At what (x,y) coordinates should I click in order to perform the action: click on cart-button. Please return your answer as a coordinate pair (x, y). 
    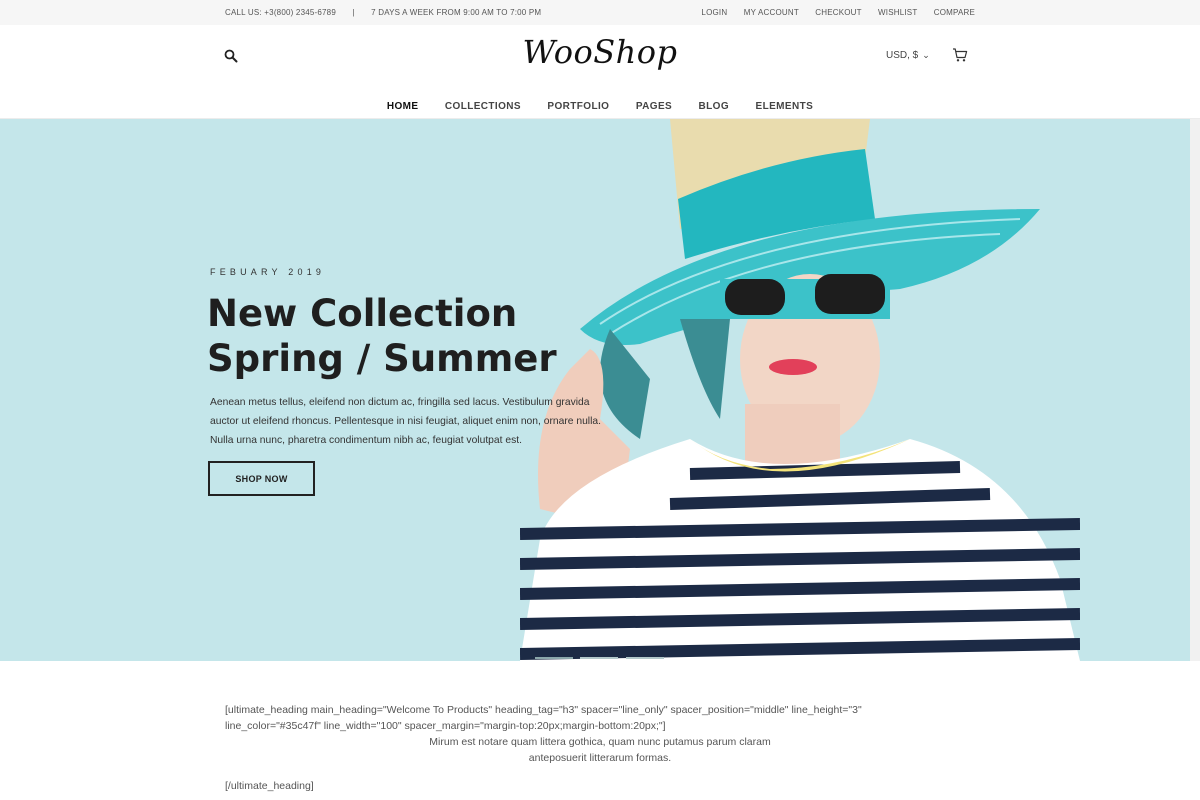
    Looking at the image, I should click on (960, 55).